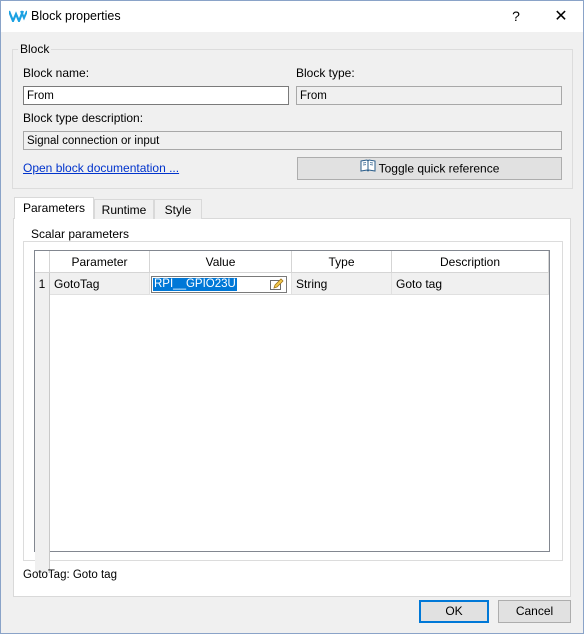 This screenshot has width=584, height=634. Describe the element at coordinates (195, 284) in the screenshot. I see `value-editor-text: RPI__GPIO23U` at that location.